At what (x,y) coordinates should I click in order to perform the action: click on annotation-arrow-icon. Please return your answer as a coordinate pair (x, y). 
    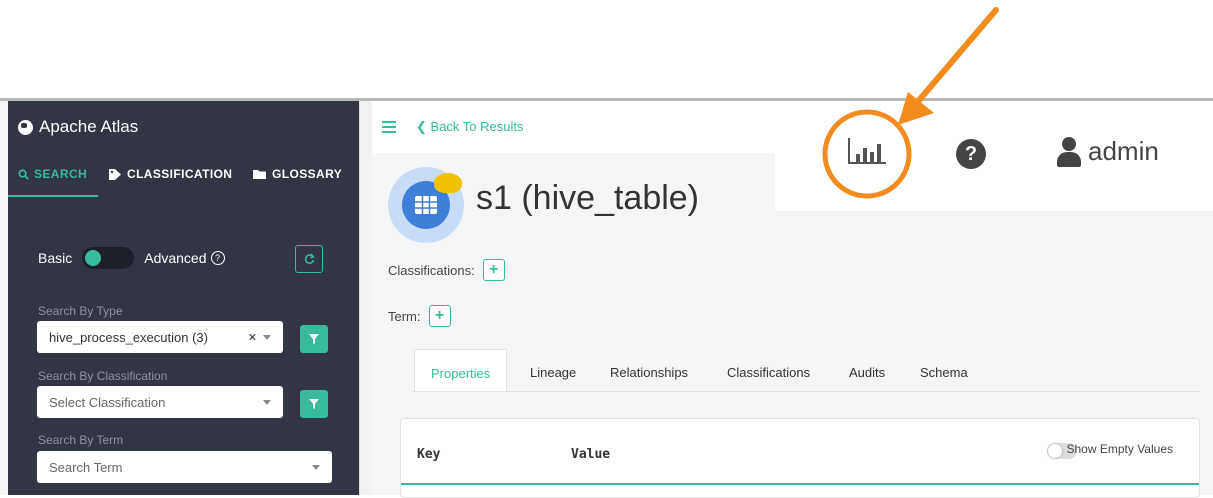
    Looking at the image, I should click on (955, 57).